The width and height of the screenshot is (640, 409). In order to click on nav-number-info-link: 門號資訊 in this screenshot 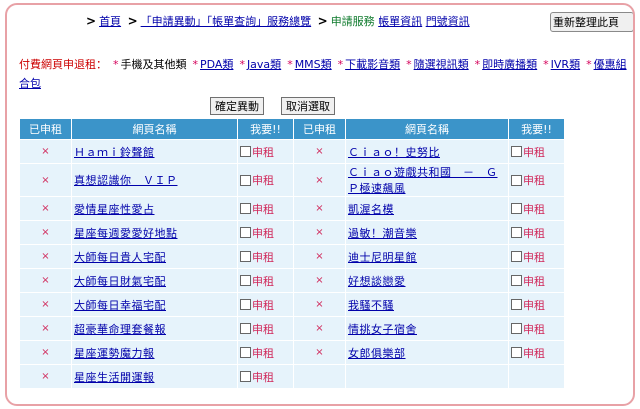, I will do `click(448, 21)`.